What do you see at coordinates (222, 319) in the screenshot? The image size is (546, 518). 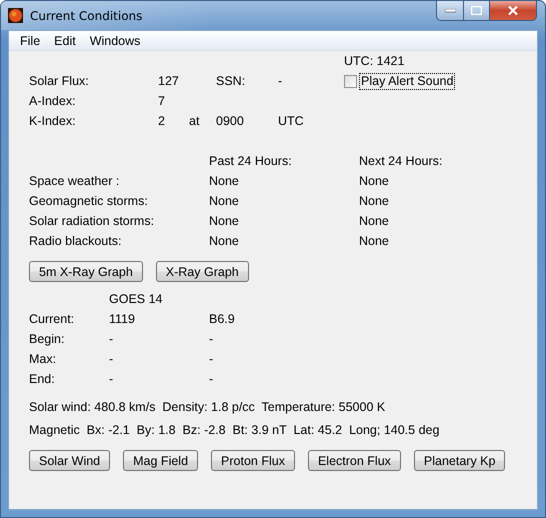 I see `goes-value: B6.9` at bounding box center [222, 319].